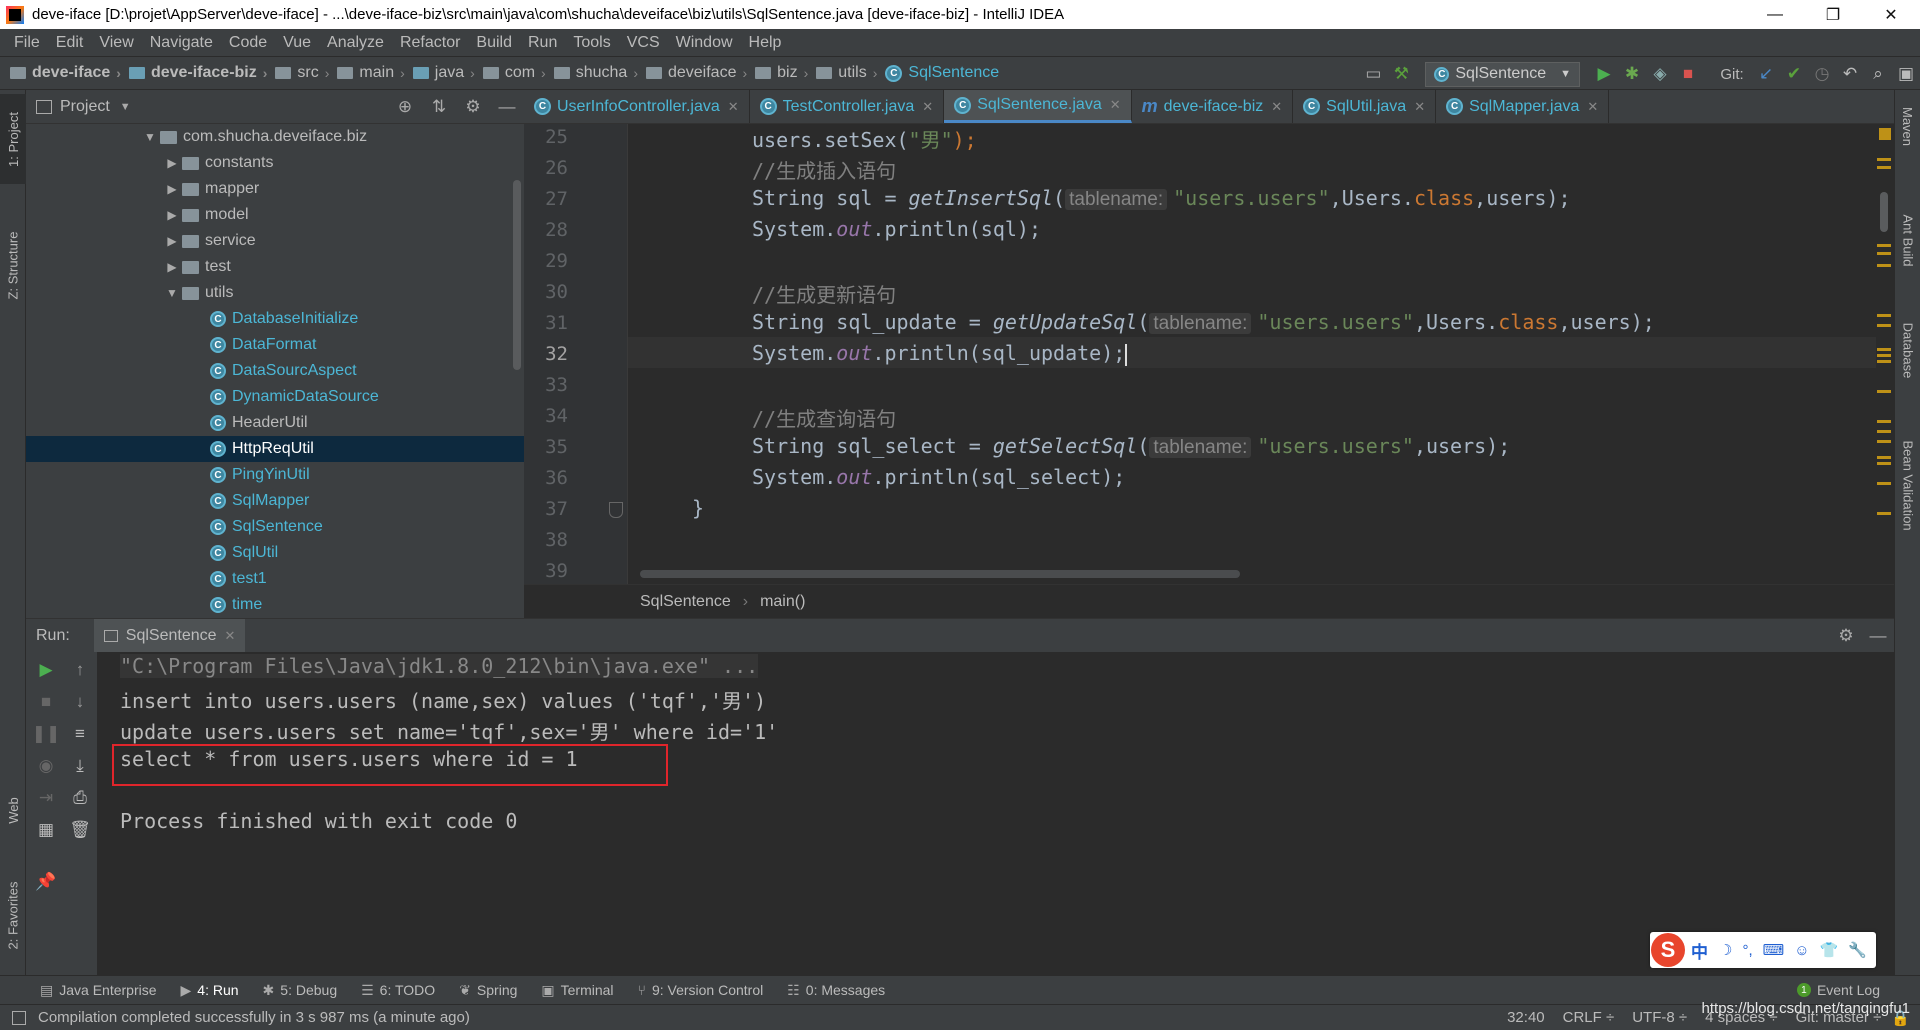 The height and width of the screenshot is (1030, 1920). What do you see at coordinates (1763, 950) in the screenshot?
I see `ime-toolbar: S 中 ☽ °, ⌨ ☺ 👕 🔧` at bounding box center [1763, 950].